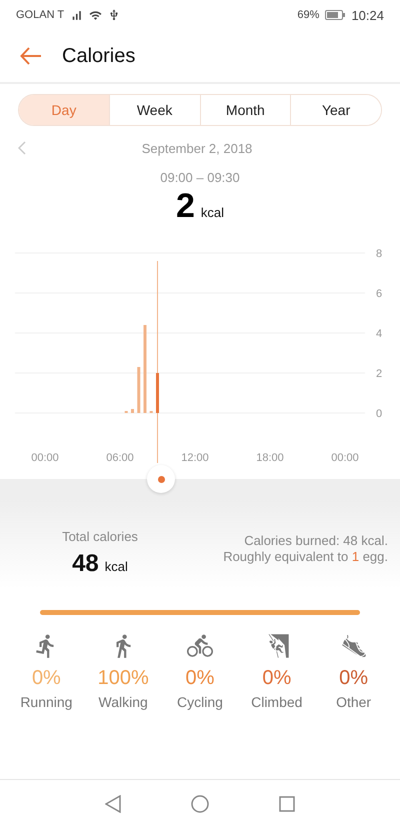 The height and width of the screenshot is (828, 400). Describe the element at coordinates (270, 458) in the screenshot. I see `axis-label: 18:00` at that location.